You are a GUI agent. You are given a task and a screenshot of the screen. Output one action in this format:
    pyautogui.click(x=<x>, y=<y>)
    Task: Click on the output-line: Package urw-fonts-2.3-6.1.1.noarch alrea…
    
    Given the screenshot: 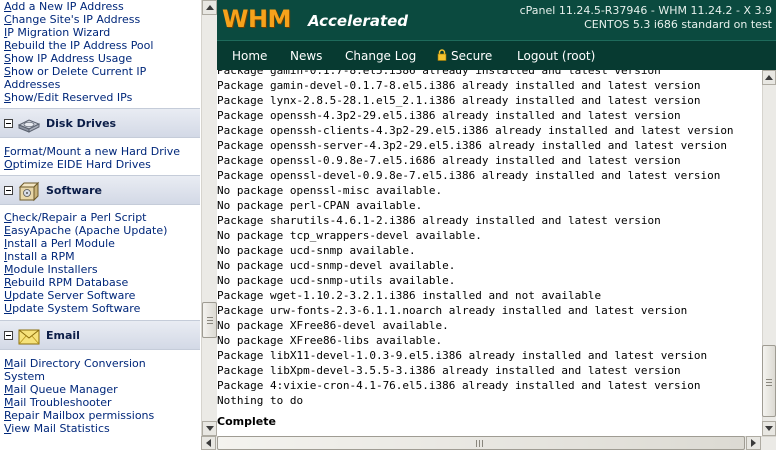 What is the action you would take?
    pyautogui.click(x=452, y=310)
    